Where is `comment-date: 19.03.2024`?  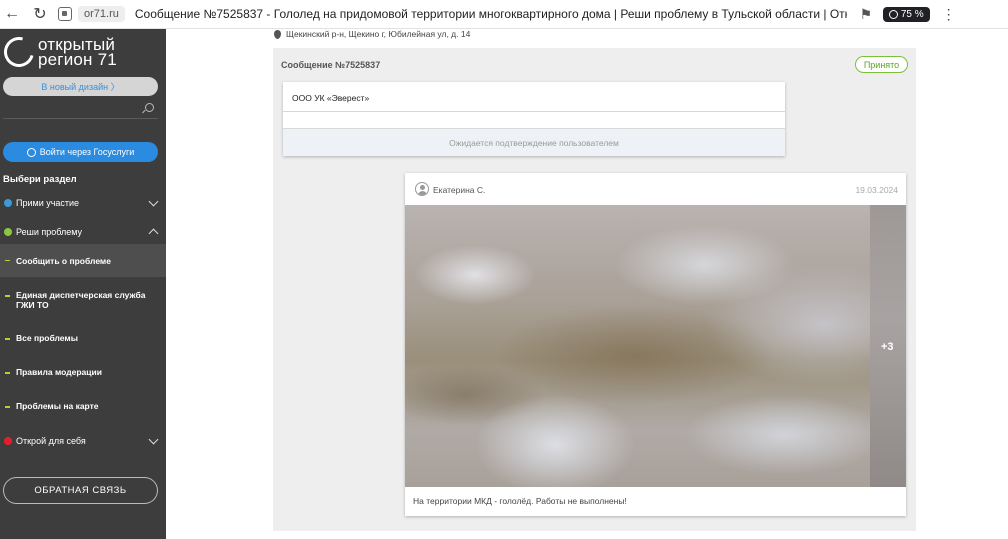
comment-date: 19.03.2024 is located at coordinates (876, 190).